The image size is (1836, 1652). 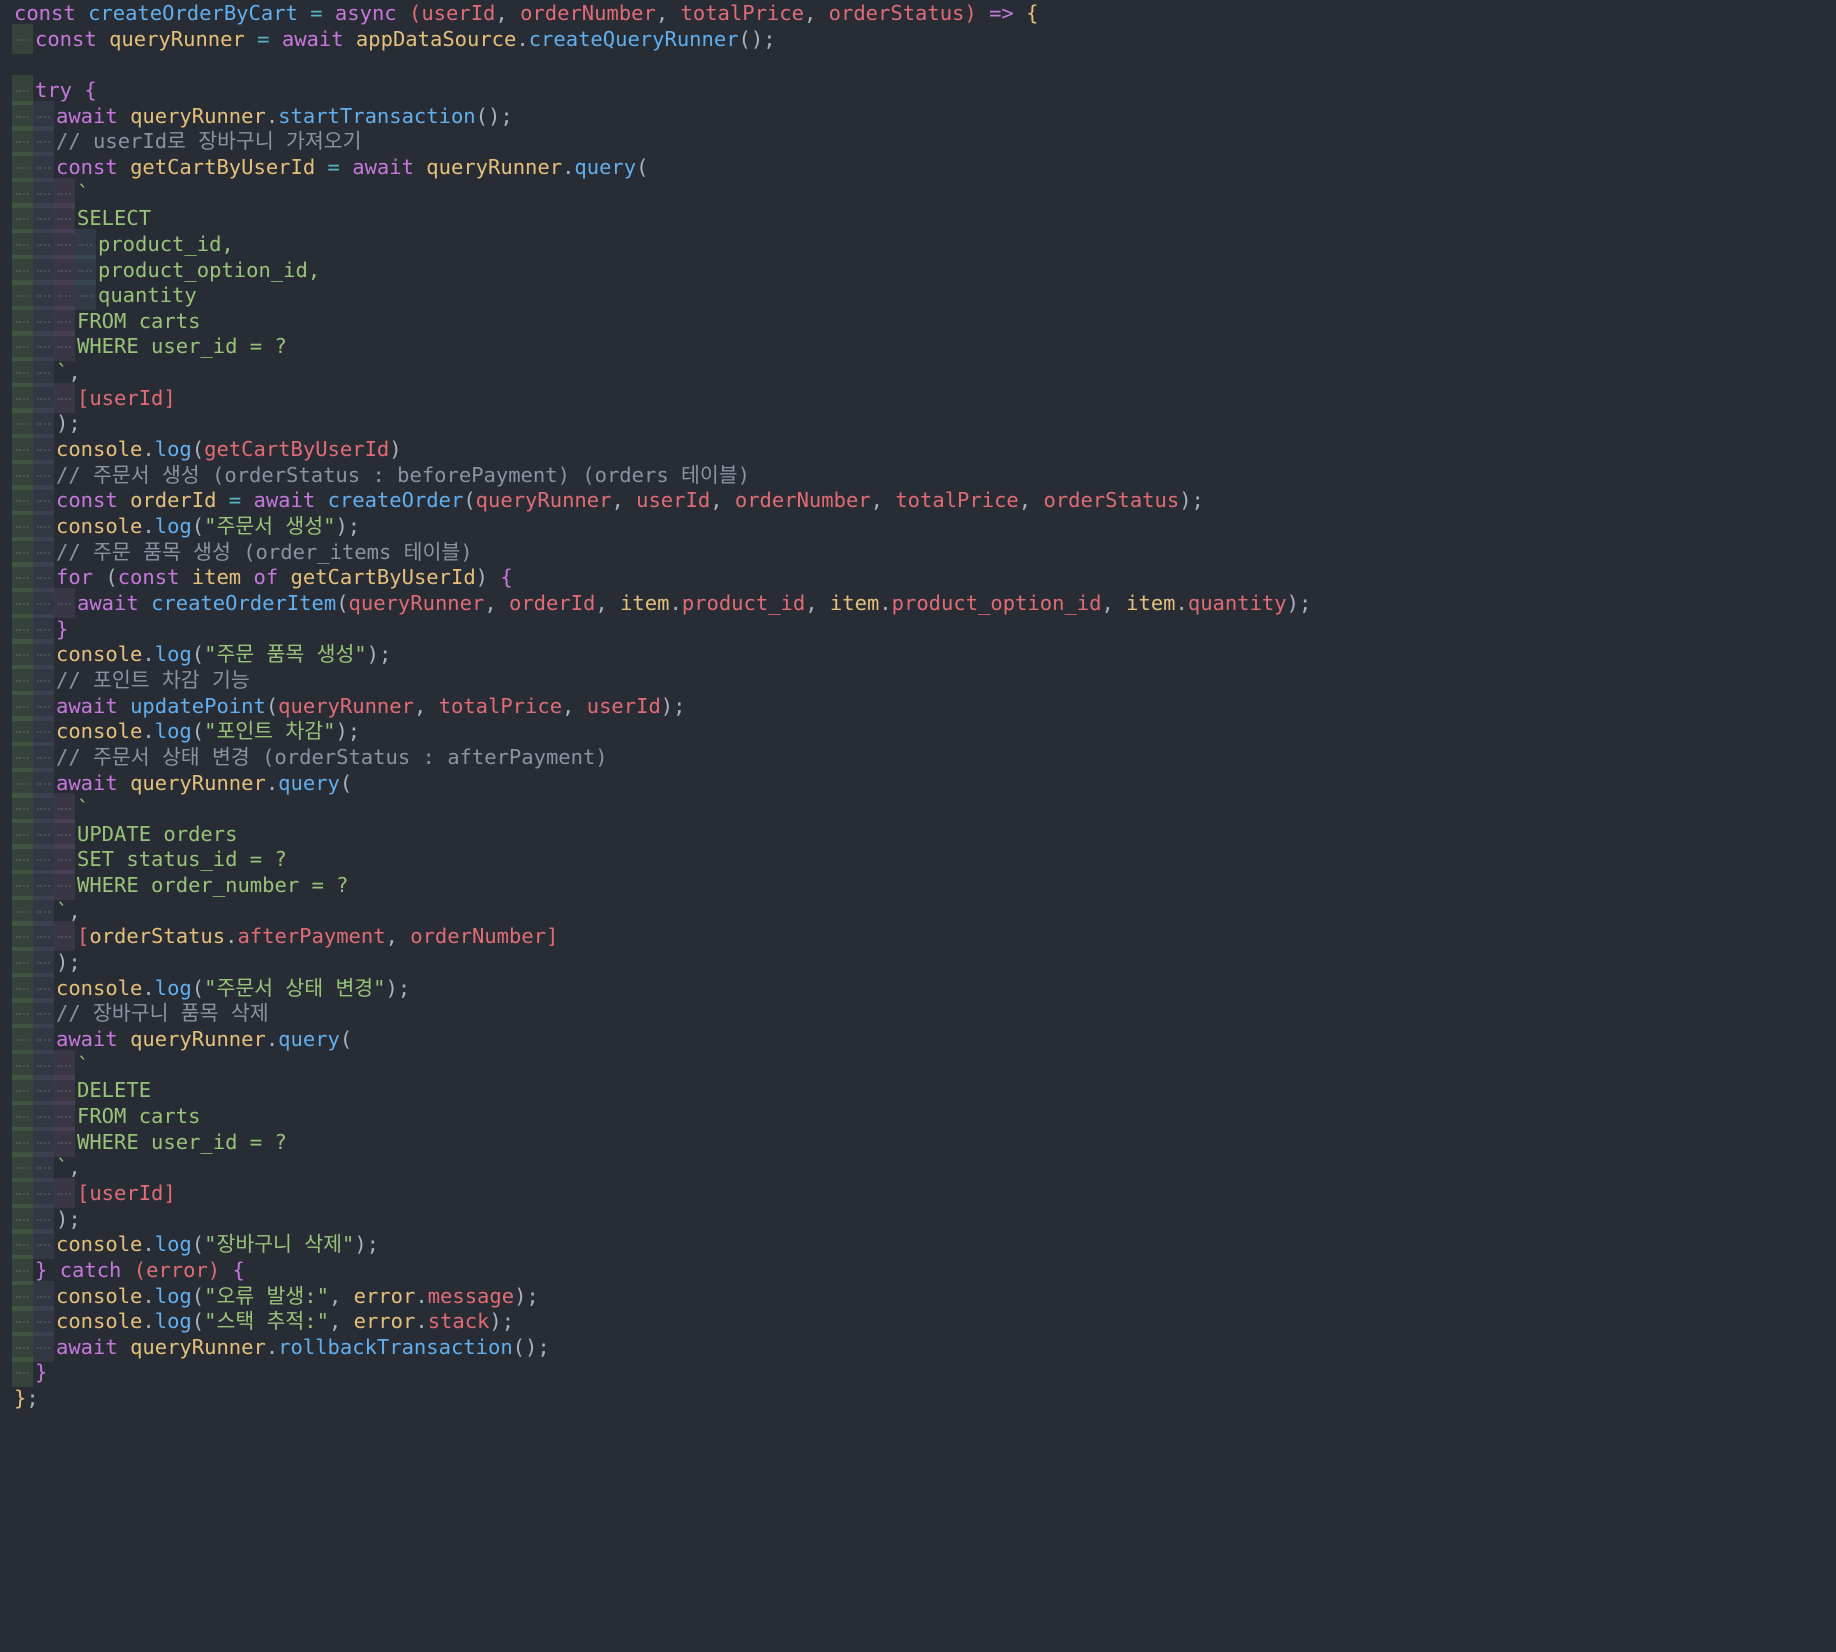 I want to click on code-token: "포인트 차감", so click(x=270, y=731).